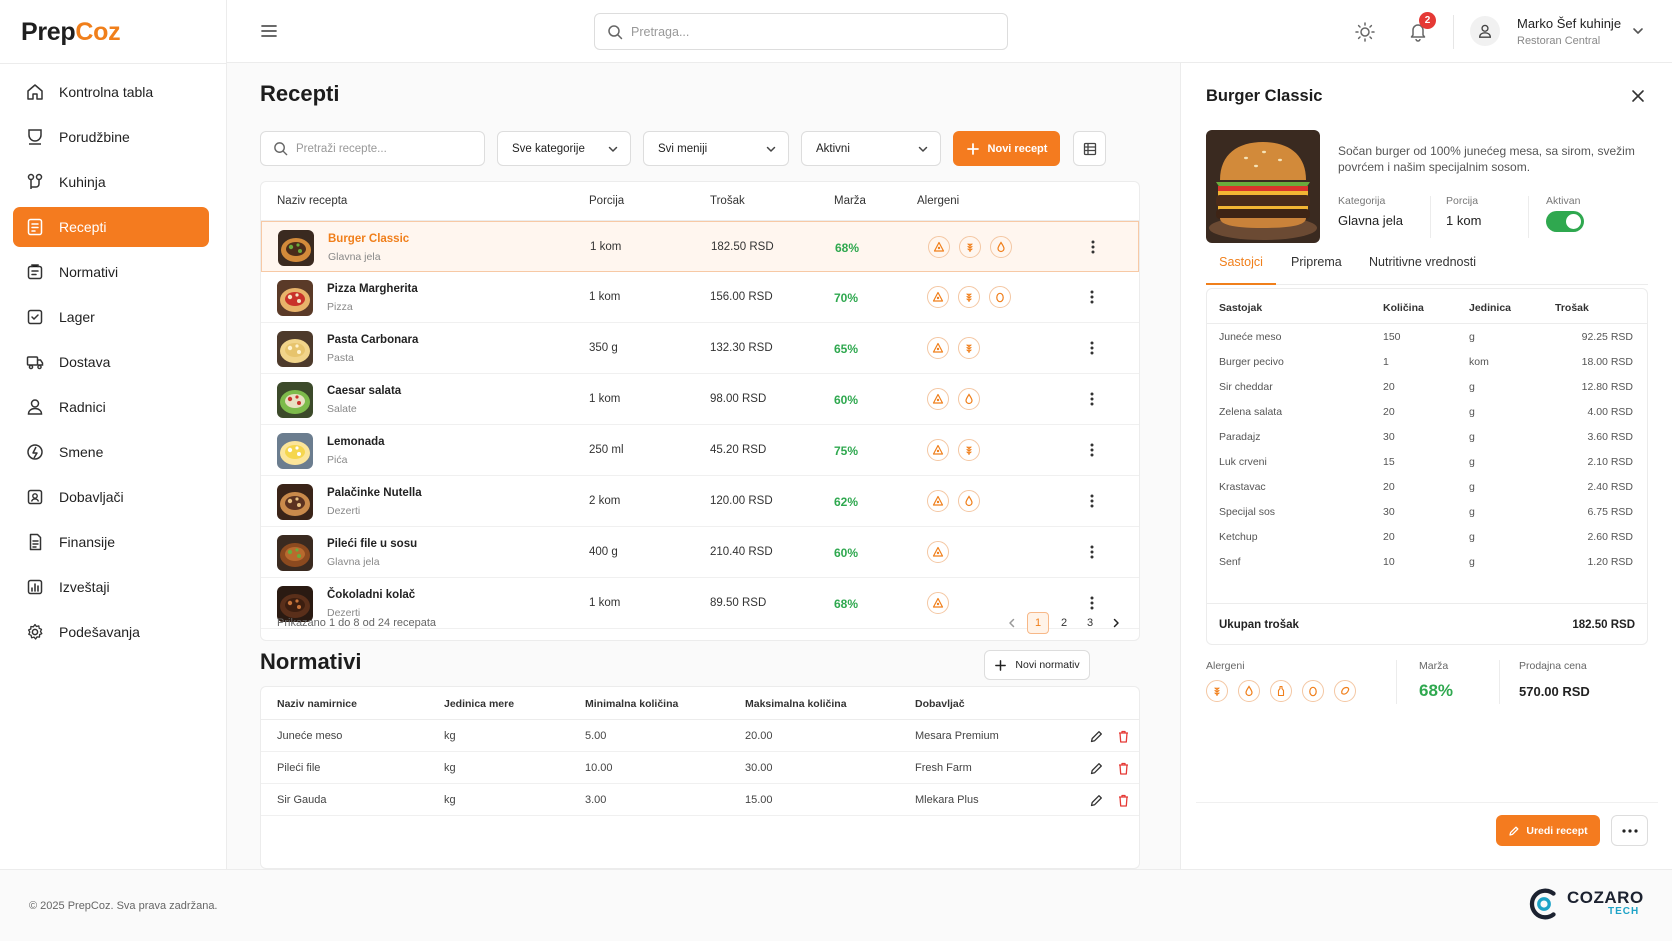  Describe the element at coordinates (1365, 32) in the screenshot. I see `theme-toggle-sun-icon` at that location.